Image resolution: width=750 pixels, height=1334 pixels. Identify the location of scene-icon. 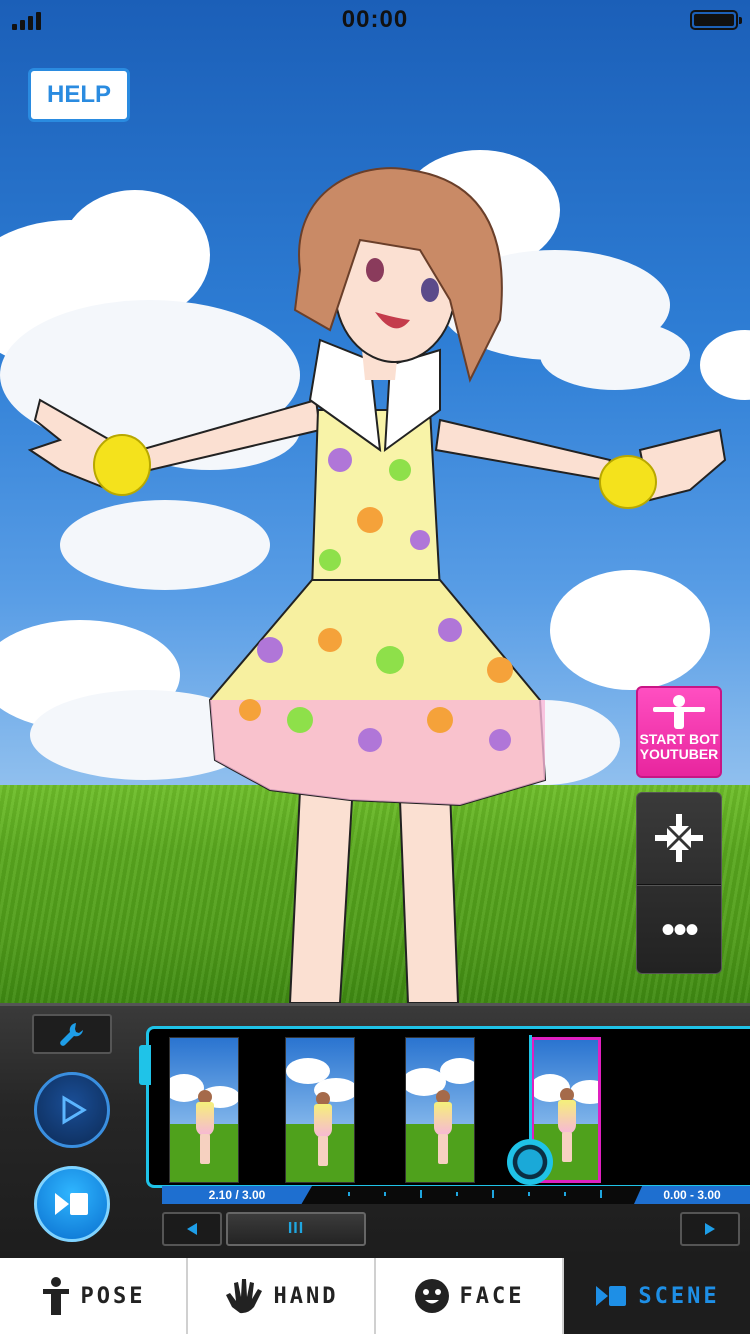
(71, 1204).